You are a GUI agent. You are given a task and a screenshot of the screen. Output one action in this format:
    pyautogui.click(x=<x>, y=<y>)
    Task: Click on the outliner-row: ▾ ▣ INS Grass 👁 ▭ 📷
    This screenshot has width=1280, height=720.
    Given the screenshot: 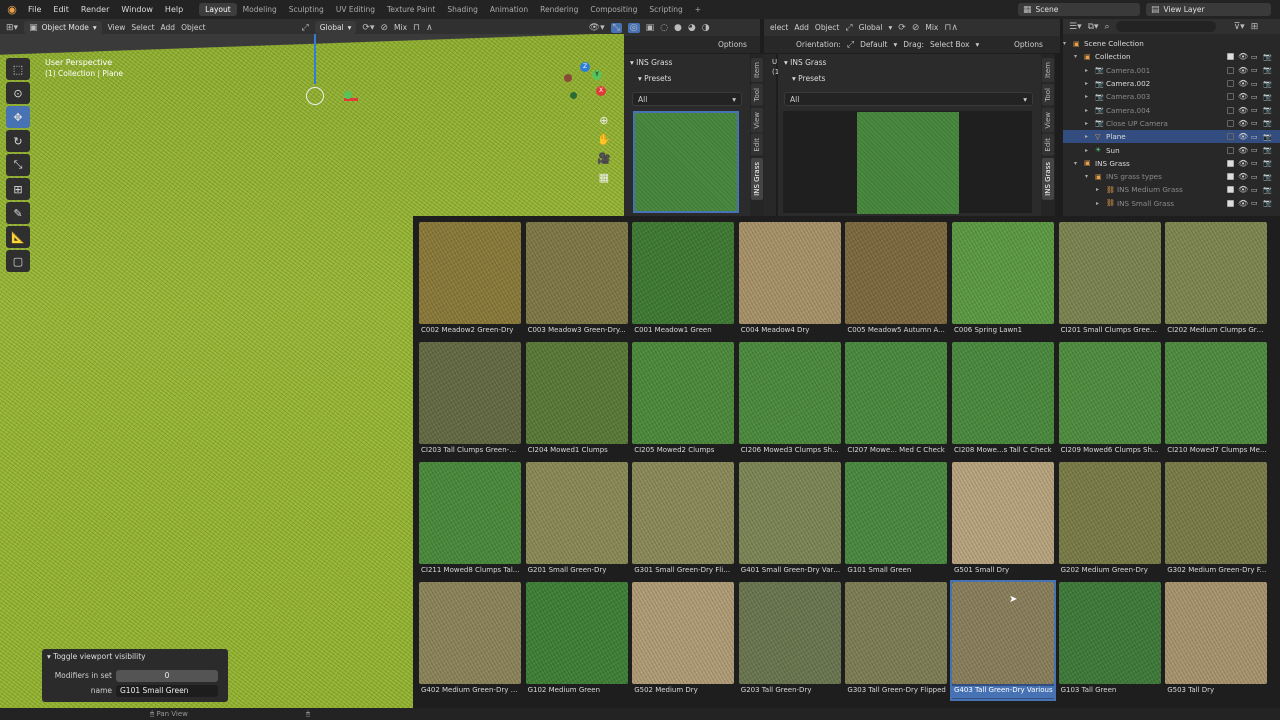 What is the action you would take?
    pyautogui.click(x=1171, y=163)
    